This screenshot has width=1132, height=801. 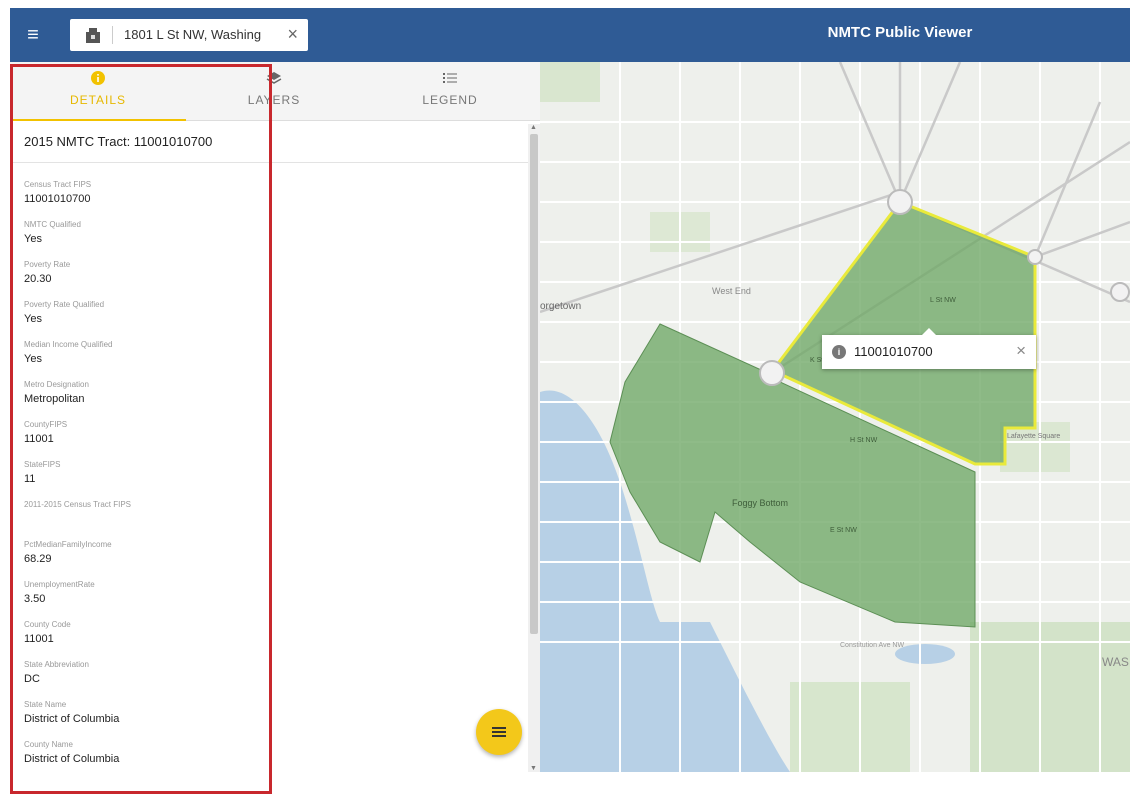 What do you see at coordinates (450, 78) in the screenshot?
I see `legend-list-icon` at bounding box center [450, 78].